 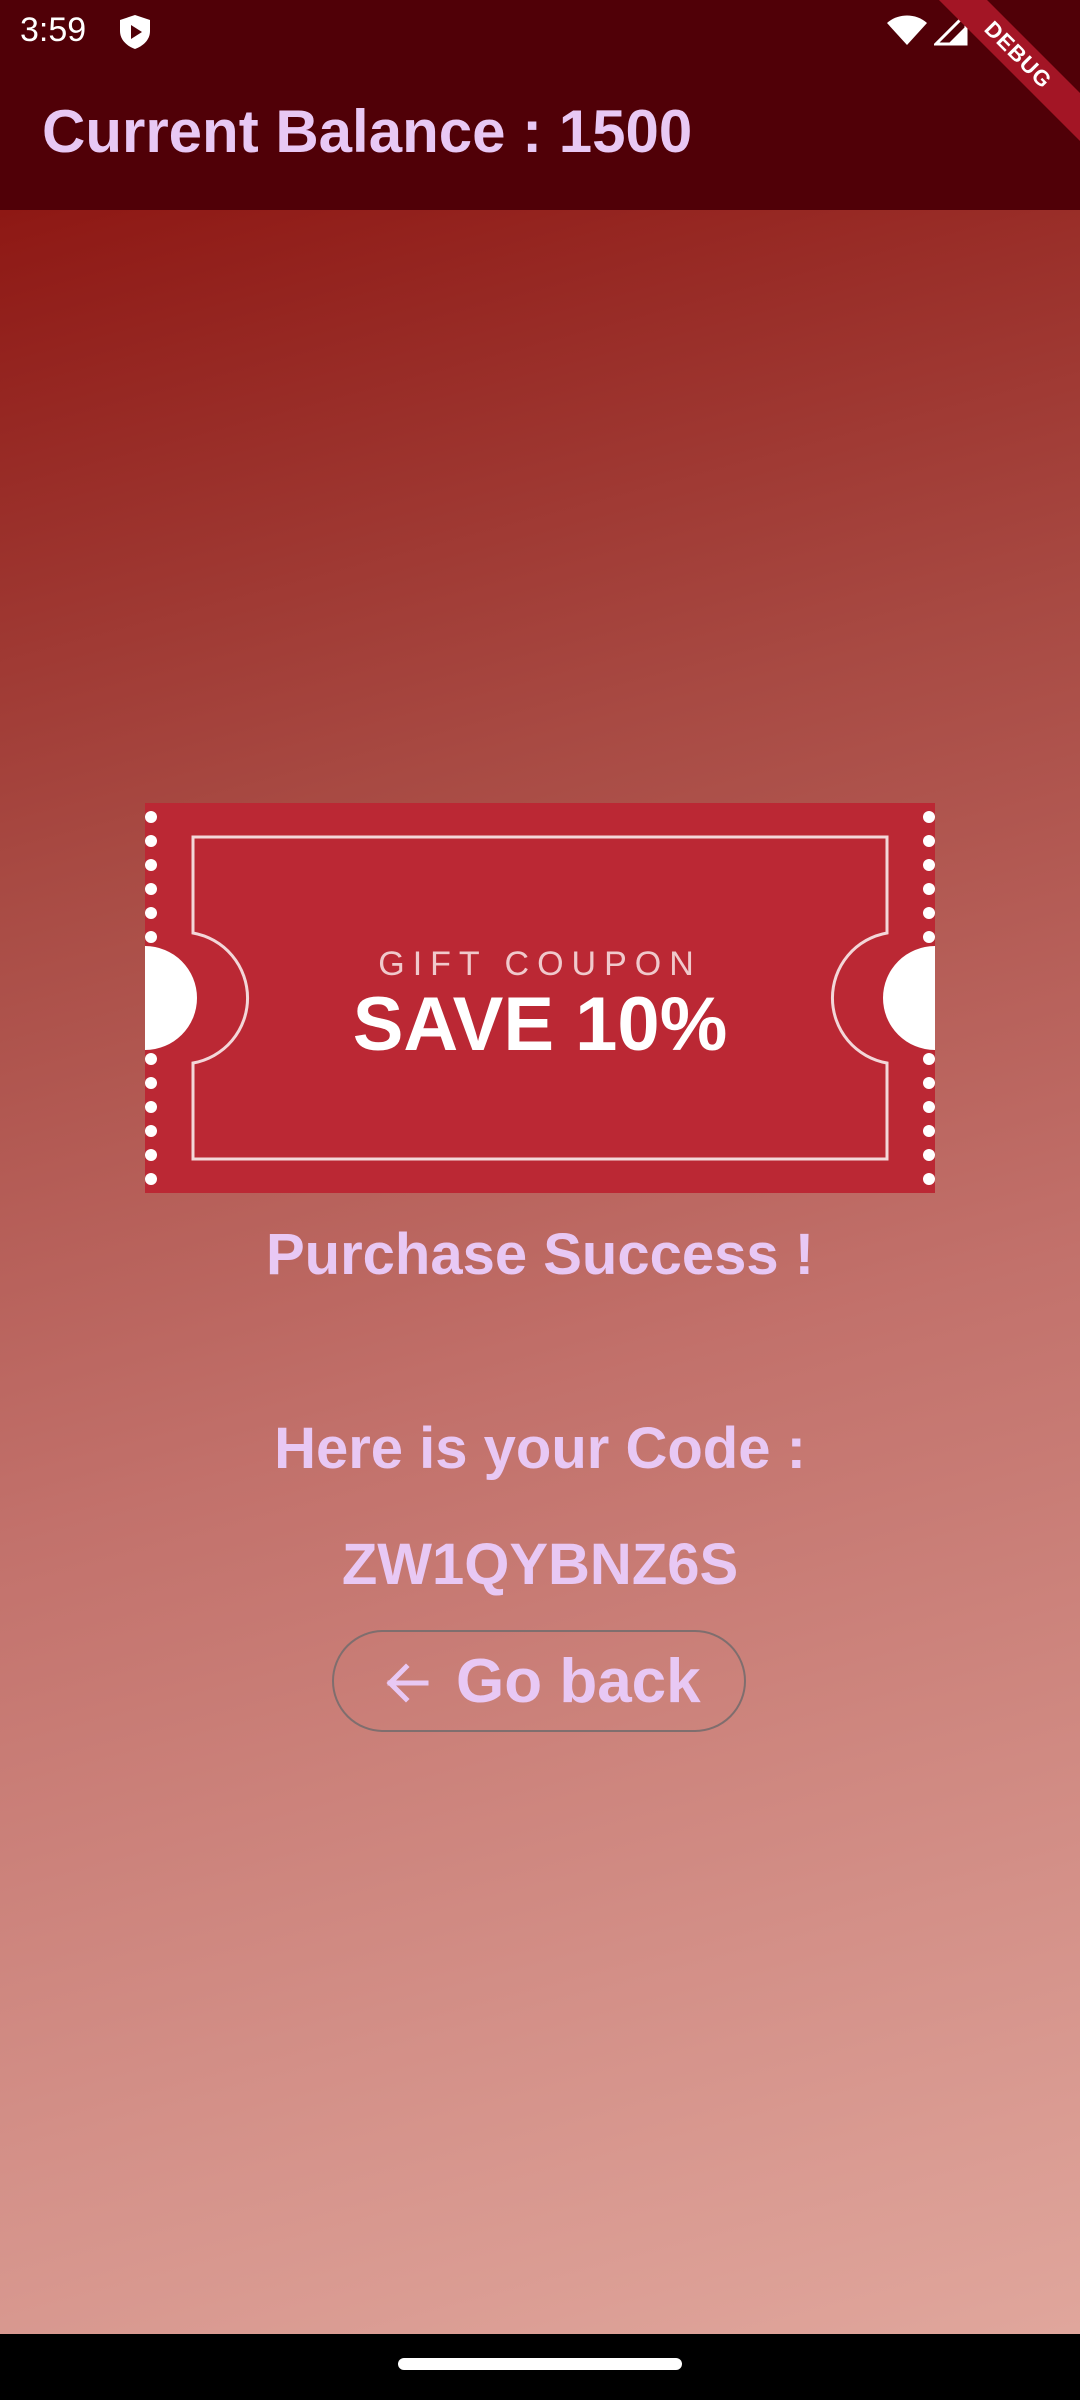 What do you see at coordinates (540, 1254) in the screenshot?
I see `purchase-success-message: Purchase Success !` at bounding box center [540, 1254].